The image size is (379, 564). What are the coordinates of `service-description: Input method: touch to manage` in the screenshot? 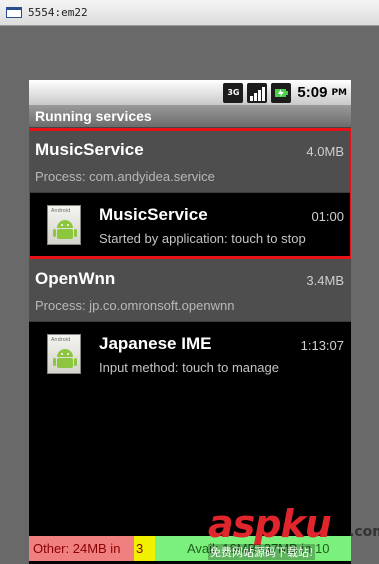 It's located at (189, 367).